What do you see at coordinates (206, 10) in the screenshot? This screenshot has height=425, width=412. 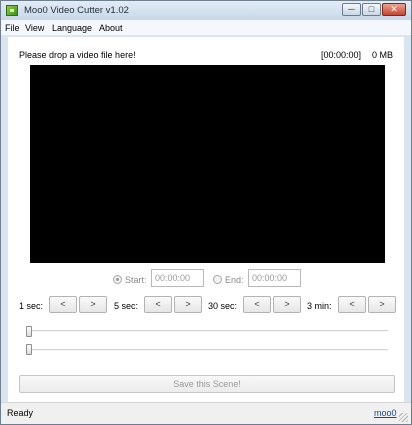 I see `title-bar: Moo0 Video Cutter v1.02 ─ □ ✕` at bounding box center [206, 10].